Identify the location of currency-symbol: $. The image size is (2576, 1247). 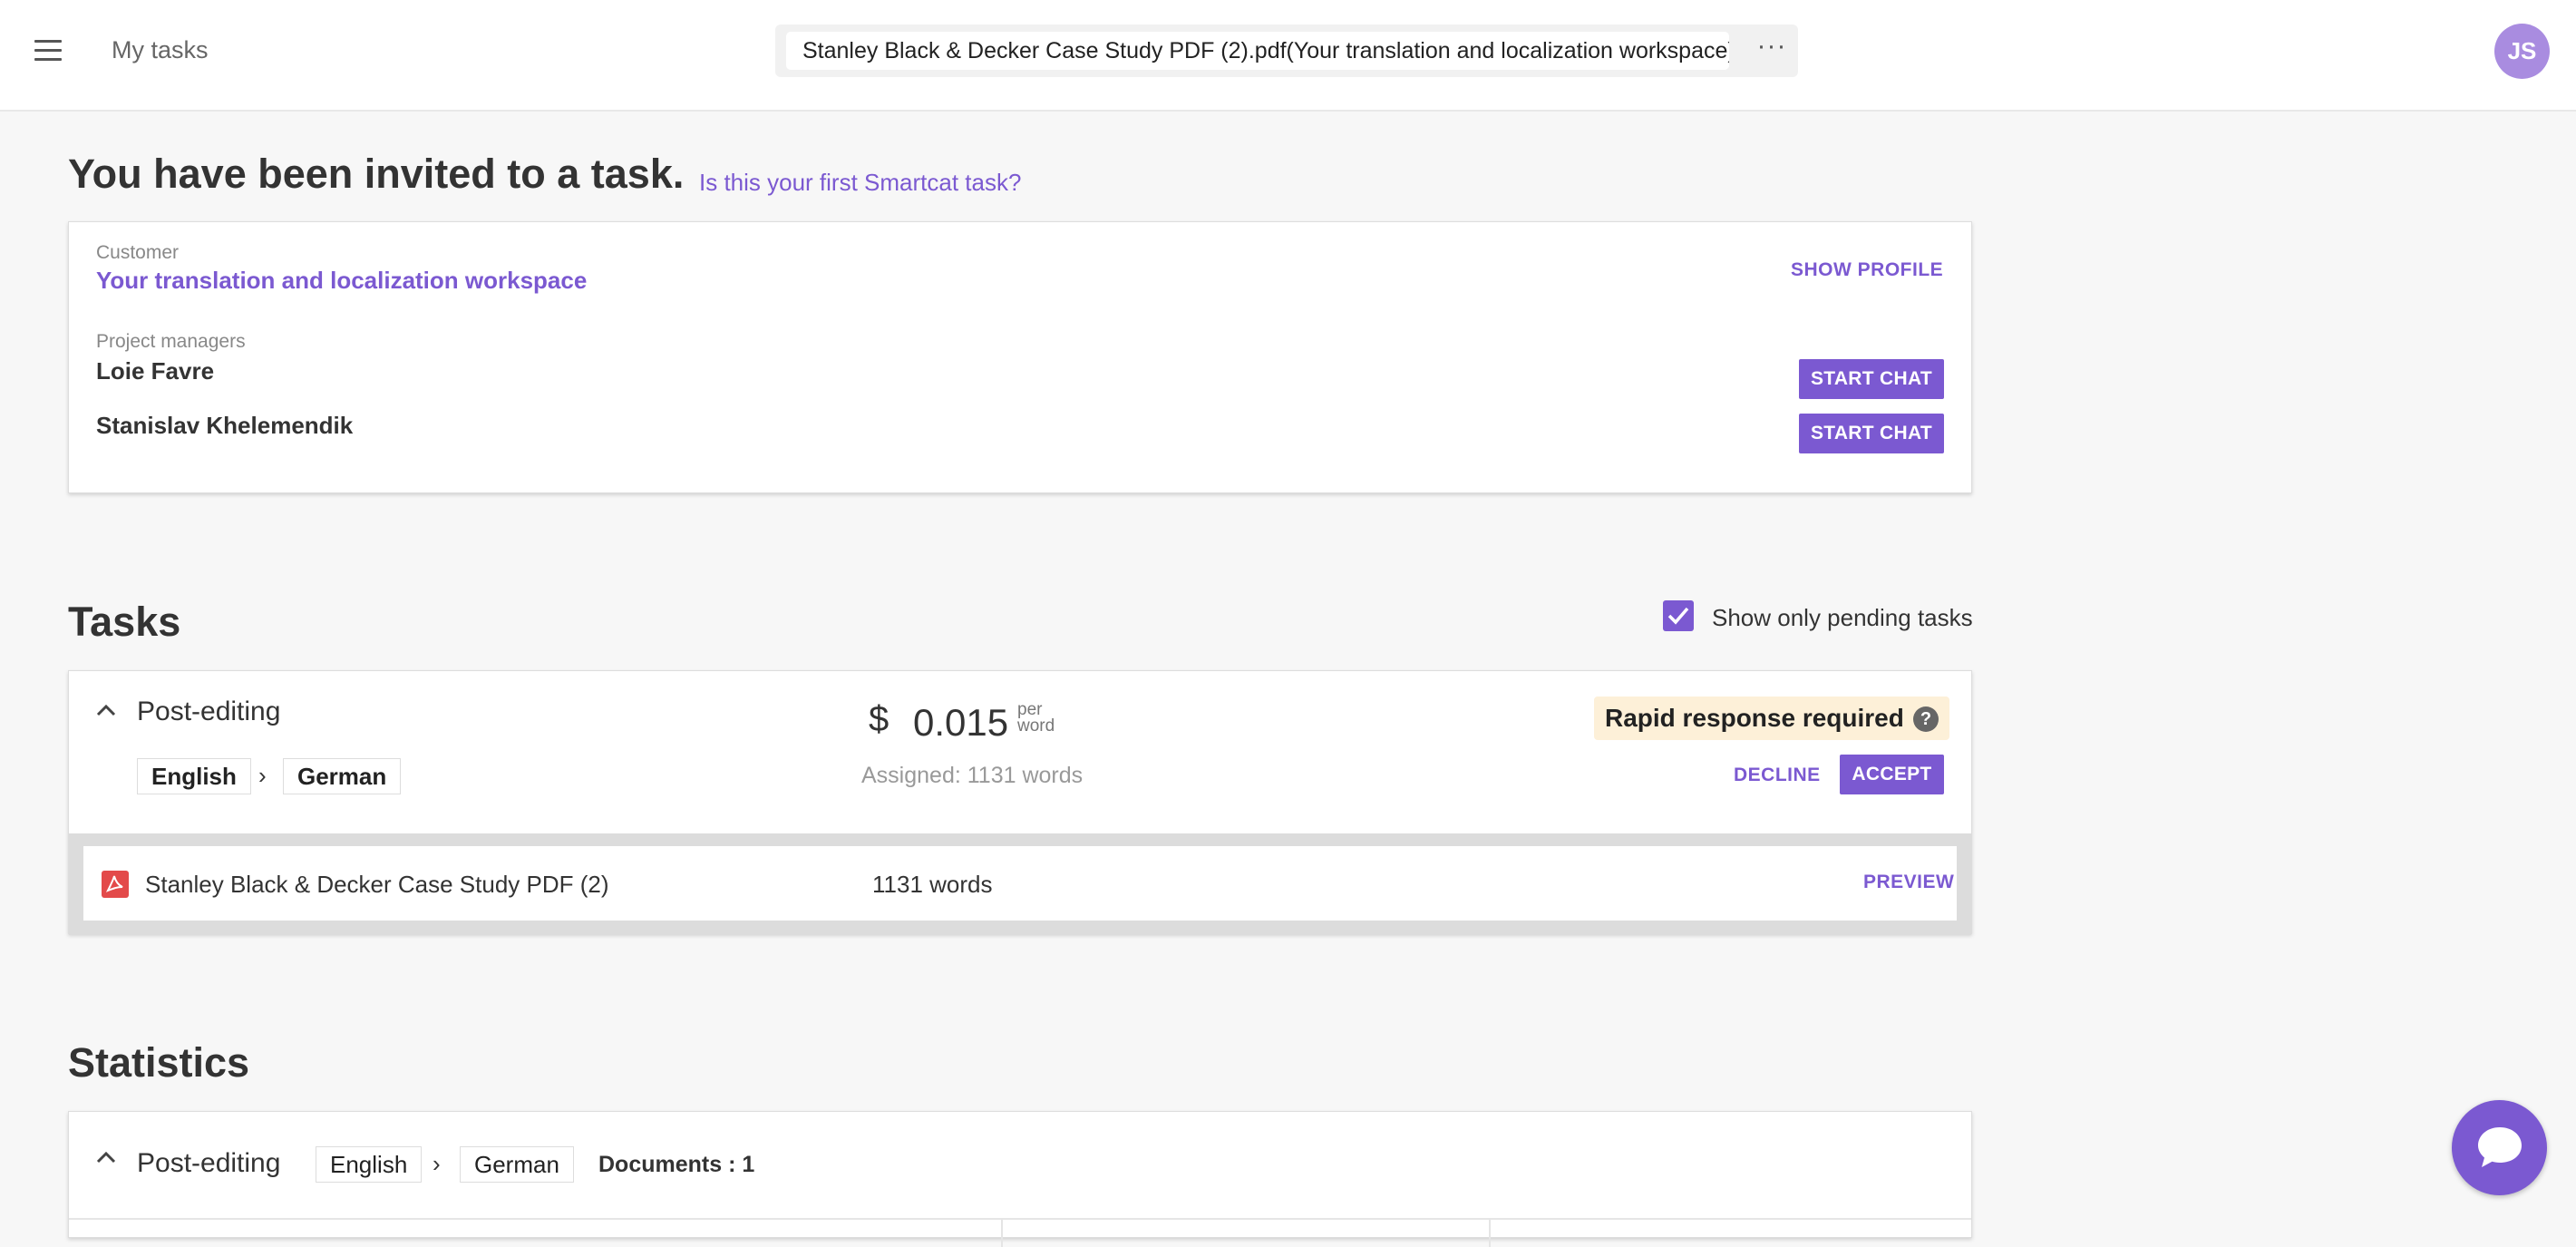
(879, 719).